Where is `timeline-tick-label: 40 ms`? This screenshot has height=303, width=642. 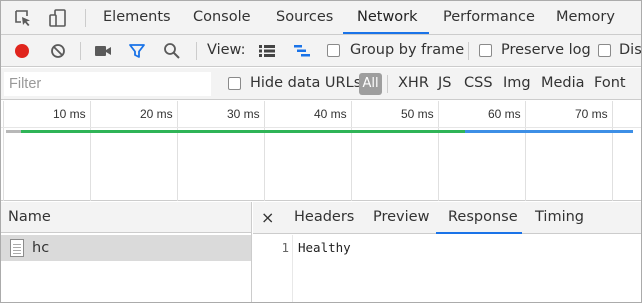 timeline-tick-label: 40 ms is located at coordinates (330, 114).